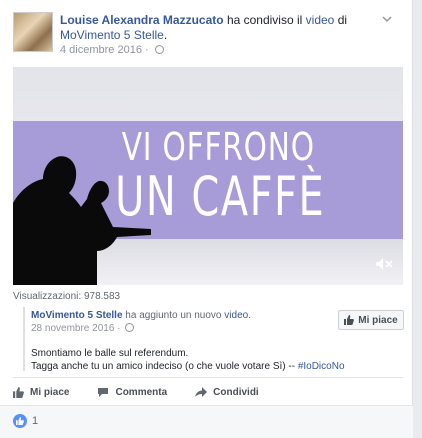 This screenshot has width=422, height=438. I want to click on shared-date: 28 novembre 2016 ·, so click(83, 328).